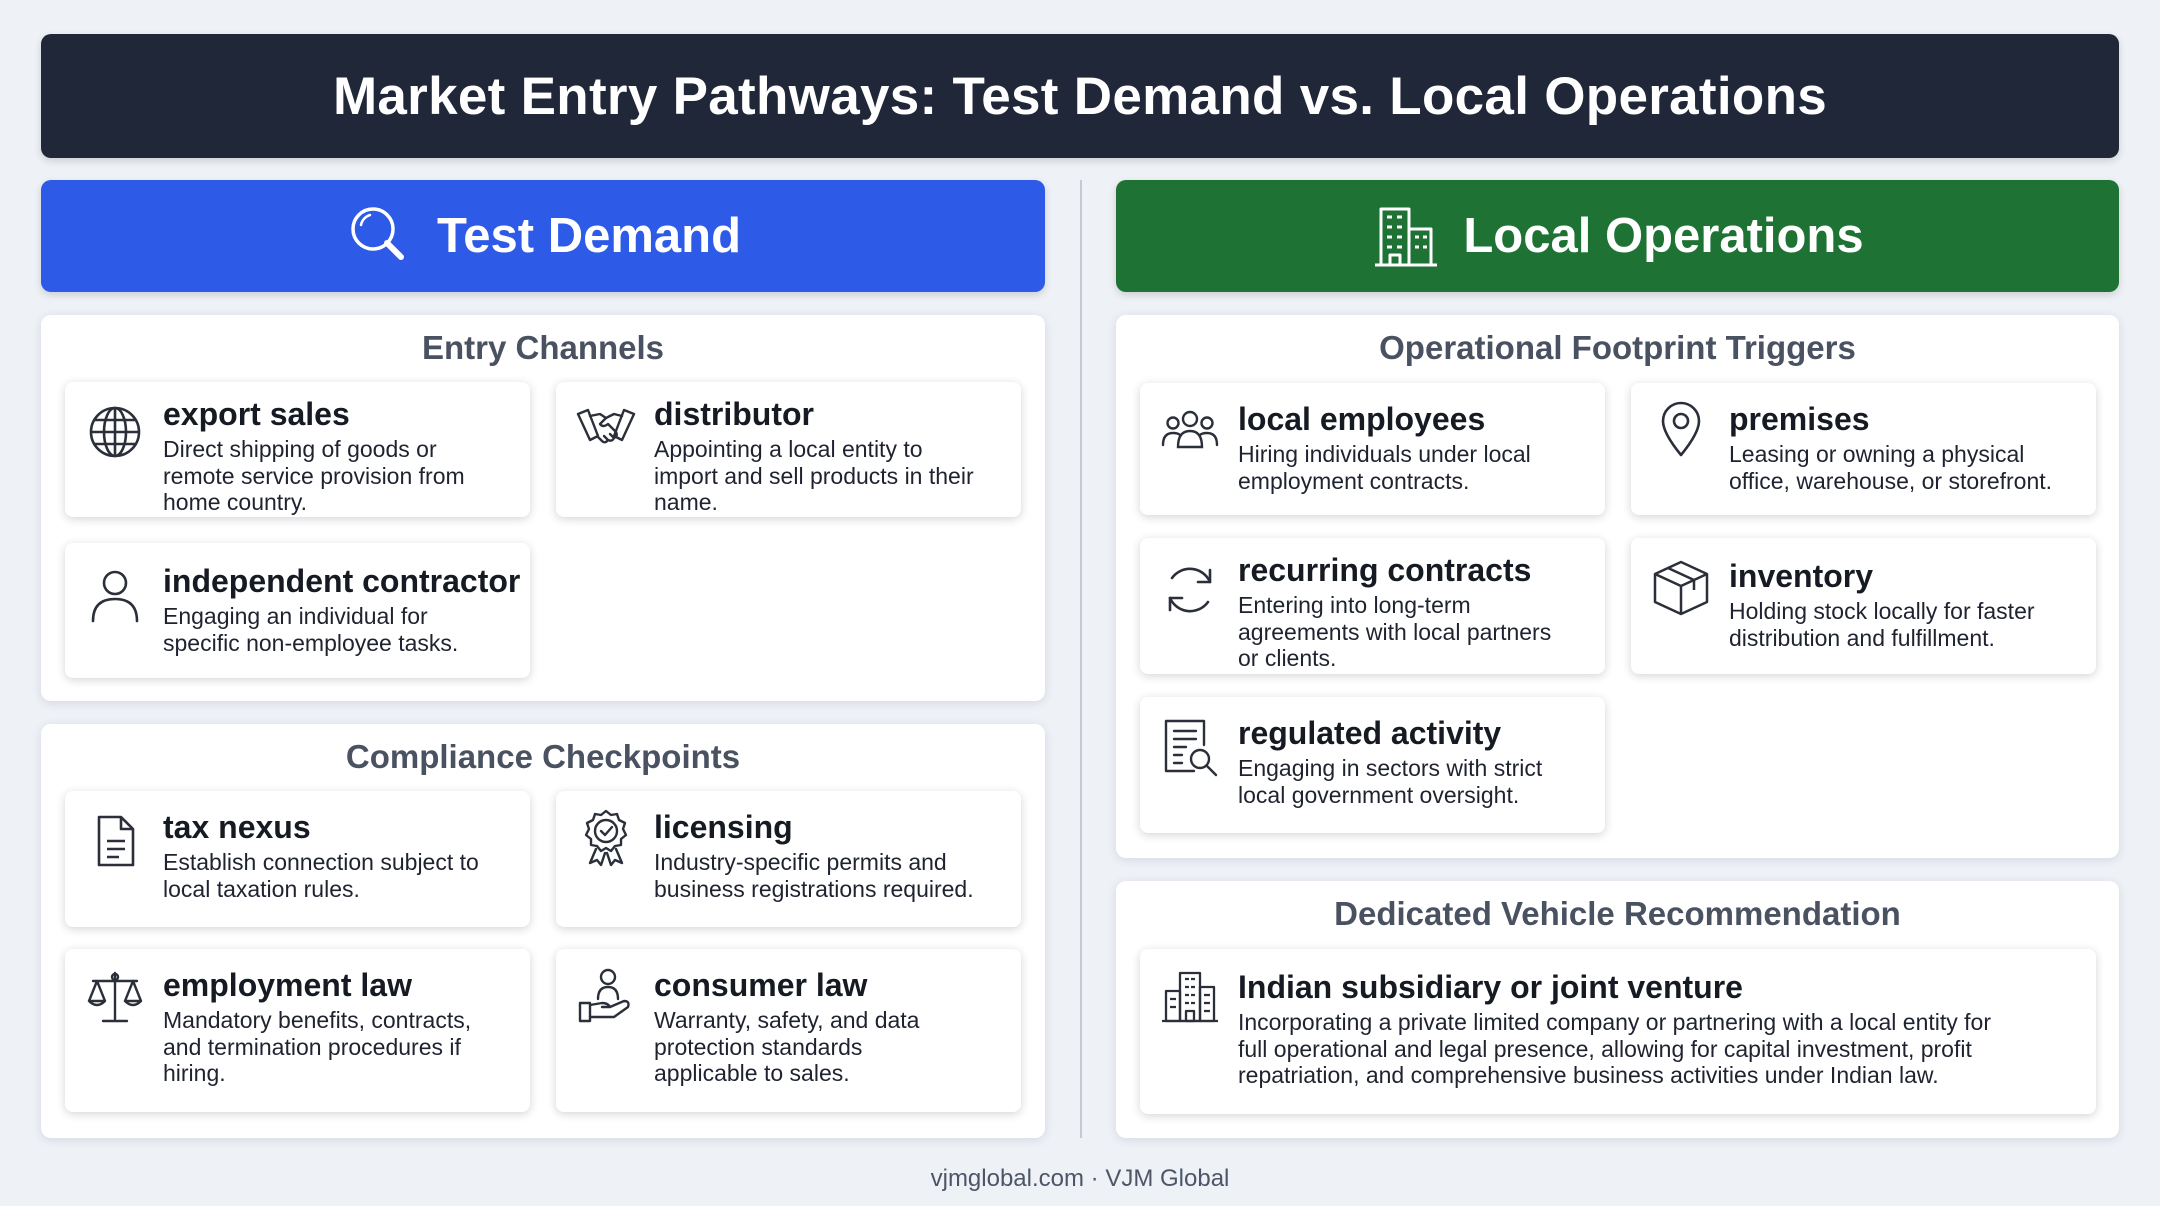 The image size is (2160, 1206). Describe the element at coordinates (1801, 576) in the screenshot. I see `card-title: inventory` at that location.